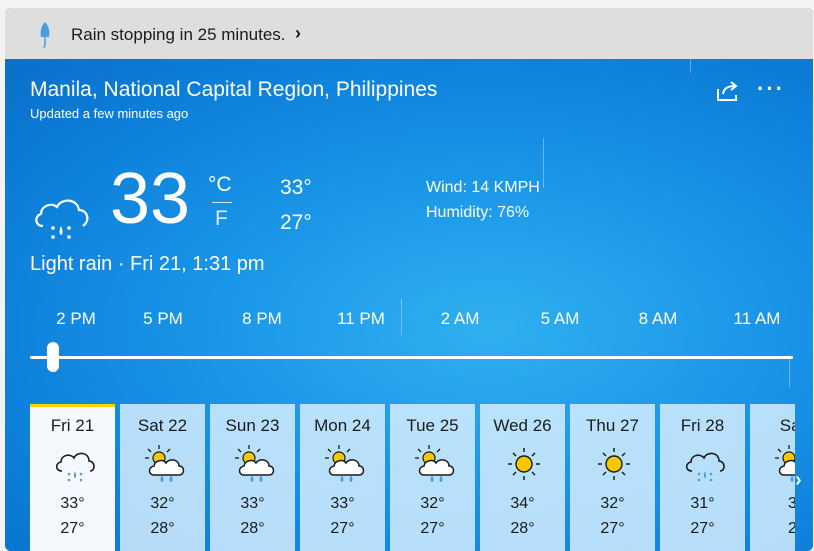 This screenshot has width=814, height=551. I want to click on share-icon, so click(728, 91).